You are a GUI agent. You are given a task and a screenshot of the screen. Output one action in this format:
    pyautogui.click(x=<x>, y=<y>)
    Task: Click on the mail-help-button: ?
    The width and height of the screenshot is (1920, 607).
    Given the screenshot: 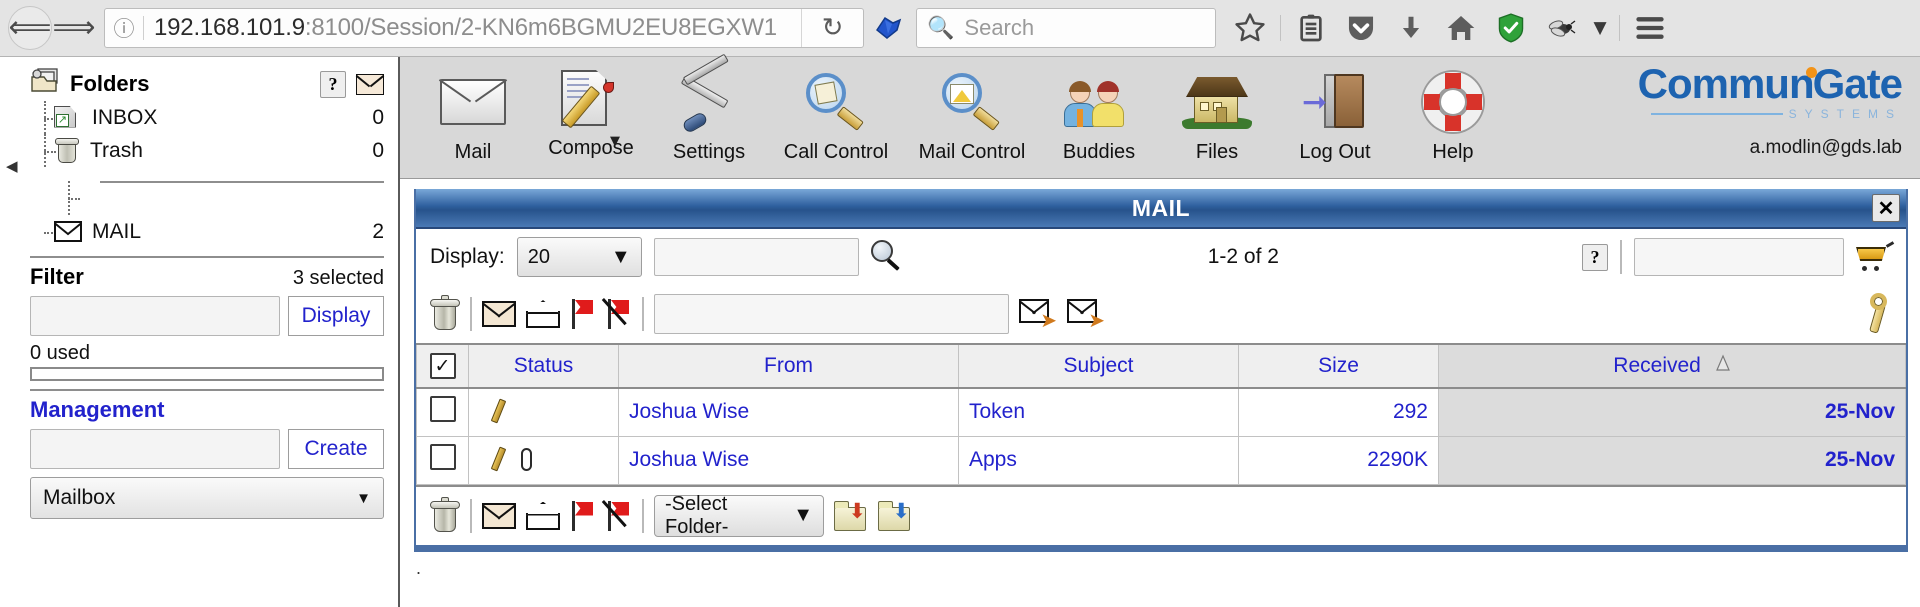 What is the action you would take?
    pyautogui.click(x=1595, y=257)
    